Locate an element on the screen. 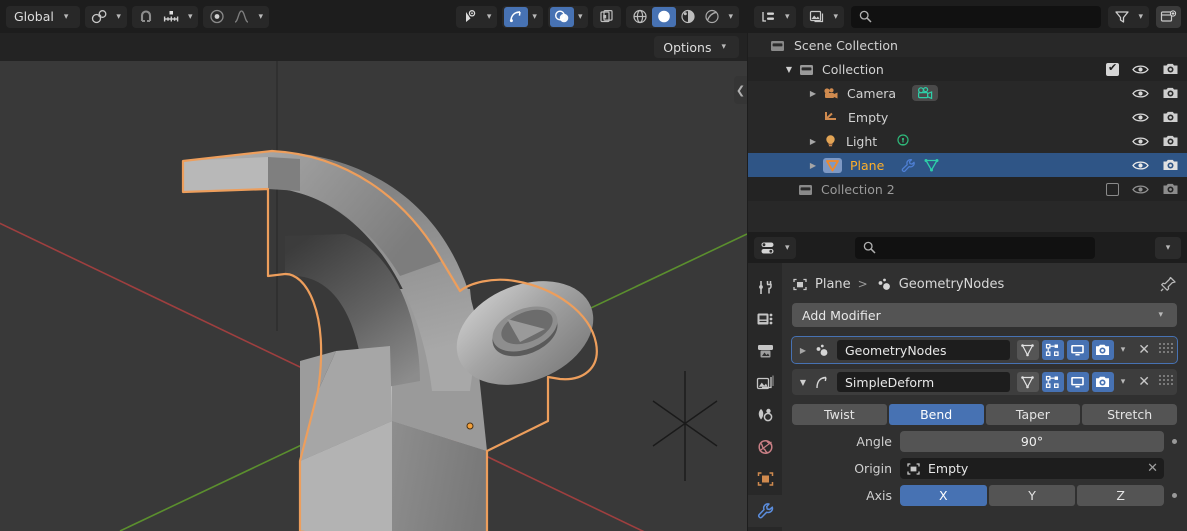 The width and height of the screenshot is (1187, 531). outliner-row-plane: ▶ Plane is located at coordinates (967, 165).